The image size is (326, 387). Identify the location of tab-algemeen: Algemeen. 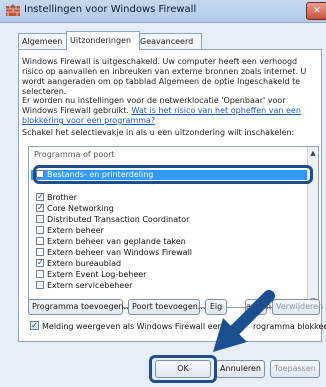
(44, 41).